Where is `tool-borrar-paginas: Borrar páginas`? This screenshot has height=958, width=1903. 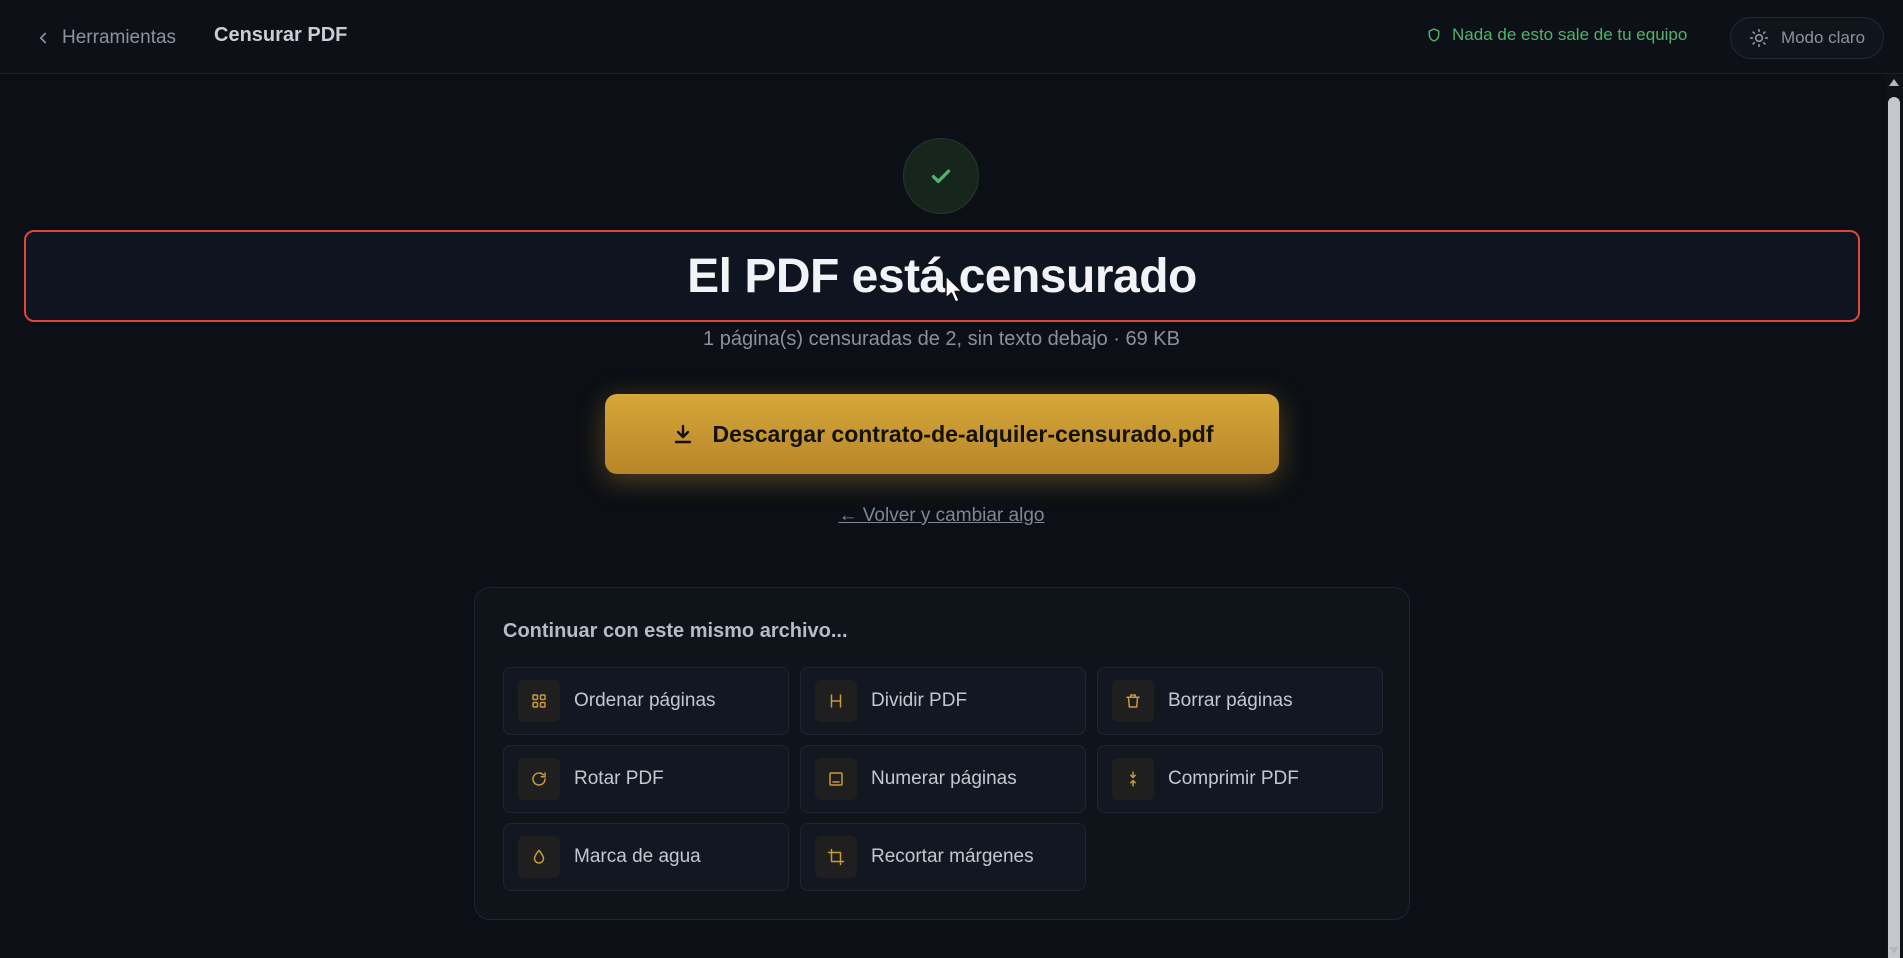
tool-borrar-paginas: Borrar páginas is located at coordinates (1240, 701).